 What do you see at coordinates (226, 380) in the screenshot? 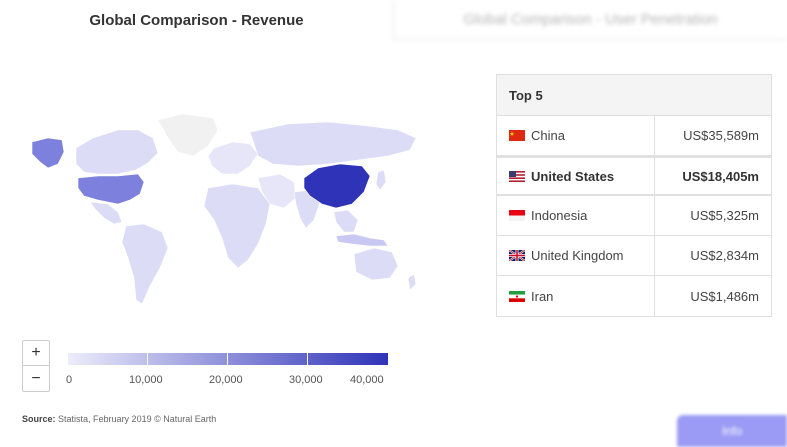
I see `scale-tick-label: 20,000` at bounding box center [226, 380].